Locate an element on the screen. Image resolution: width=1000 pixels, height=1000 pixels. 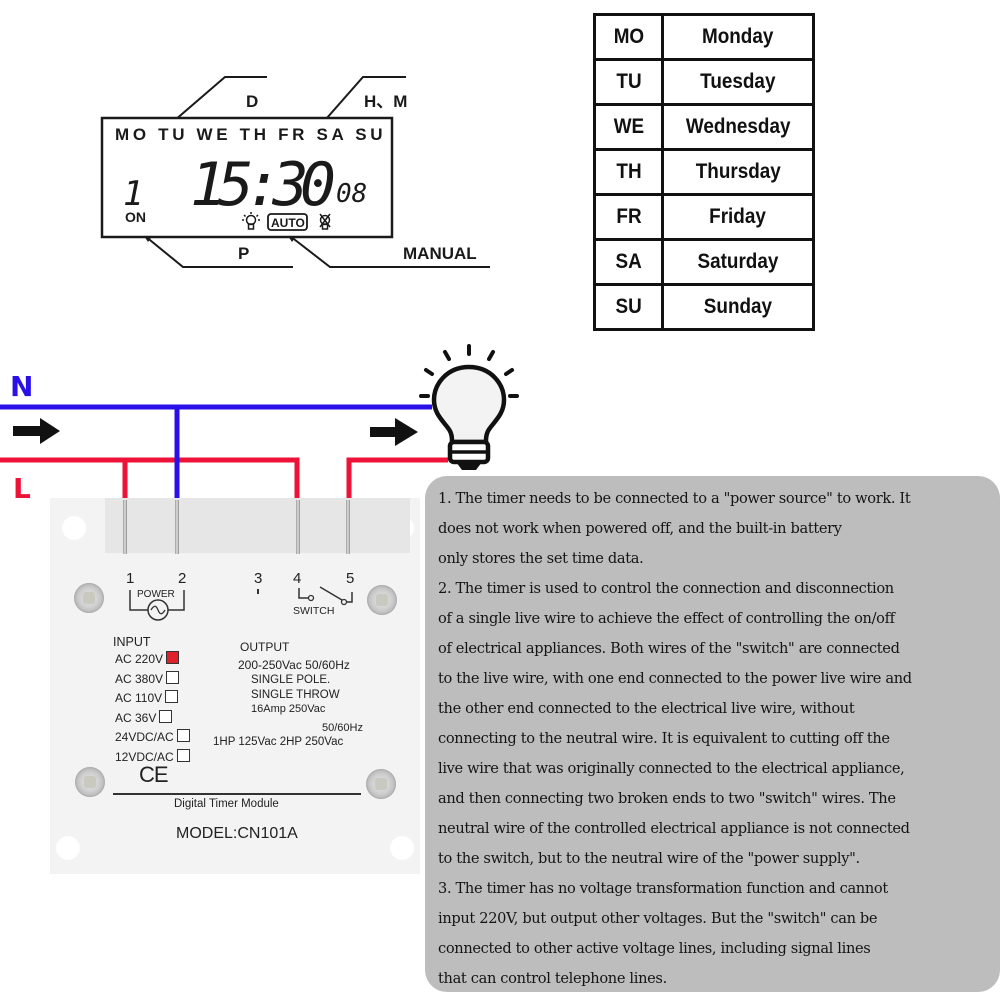
auto-badge: AUTO is located at coordinates (288, 223).